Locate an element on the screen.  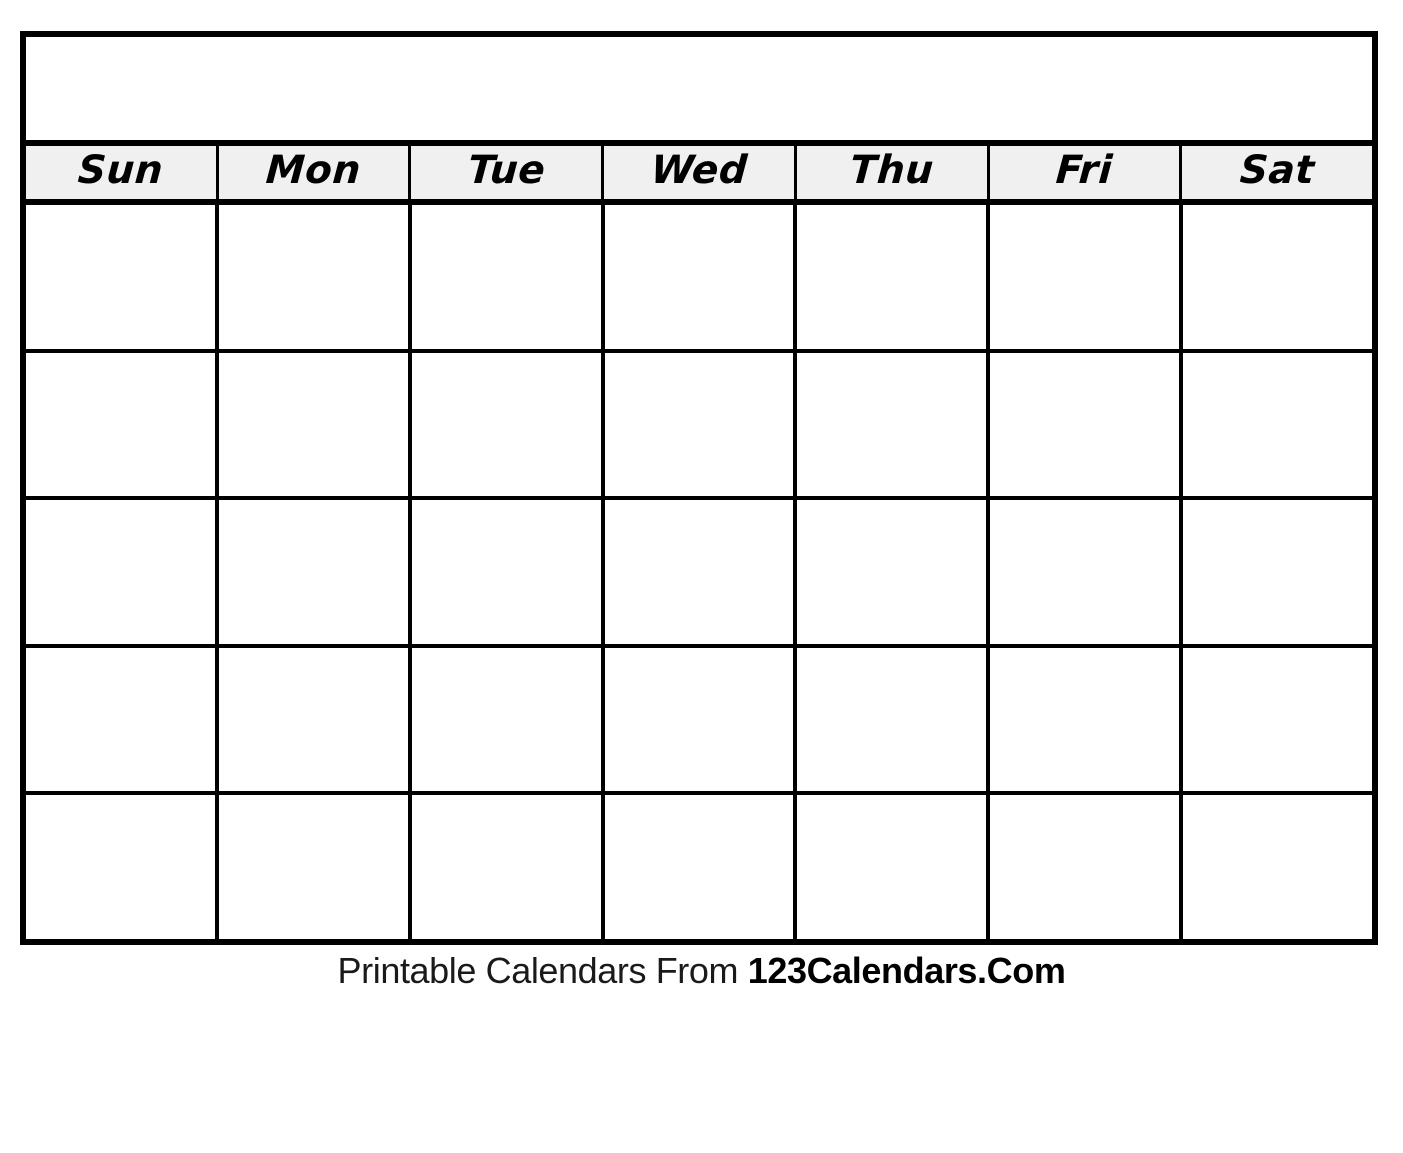
weekday-header-cell-sat: Sat is located at coordinates (1277, 172).